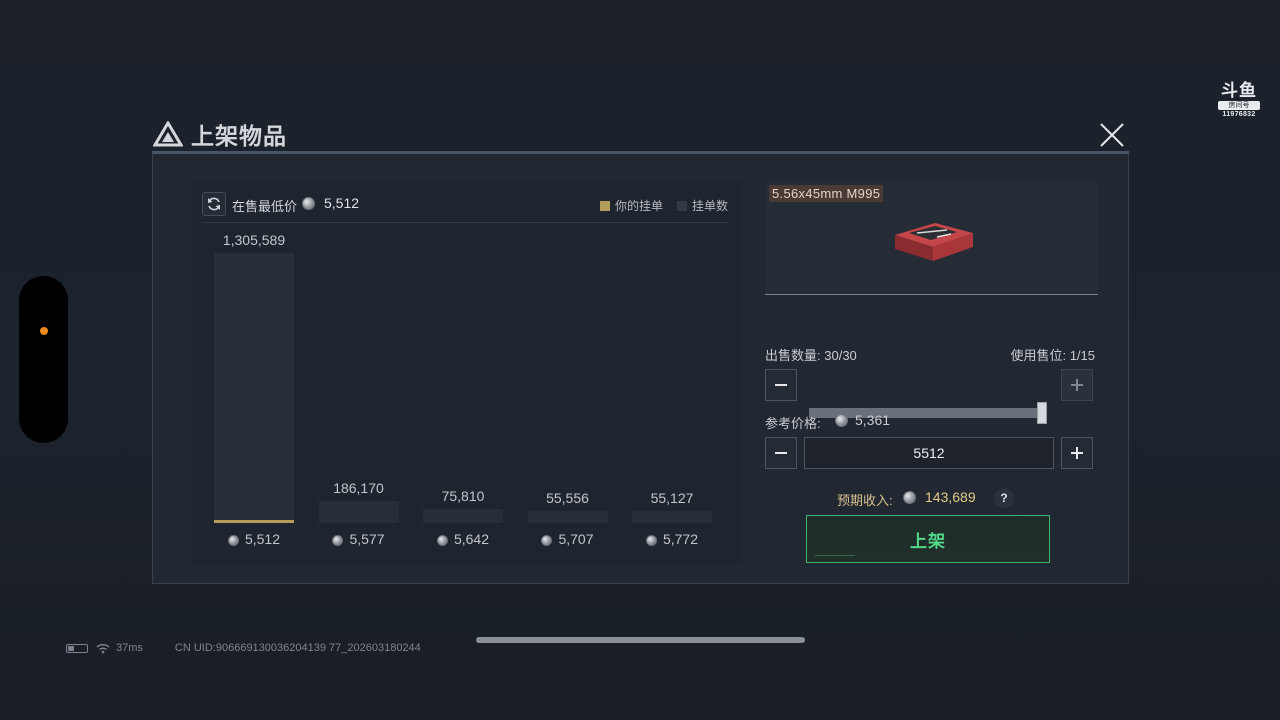 The width and height of the screenshot is (1280, 720). What do you see at coordinates (568, 539) in the screenshot?
I see `bar-price-label: 5,707` at bounding box center [568, 539].